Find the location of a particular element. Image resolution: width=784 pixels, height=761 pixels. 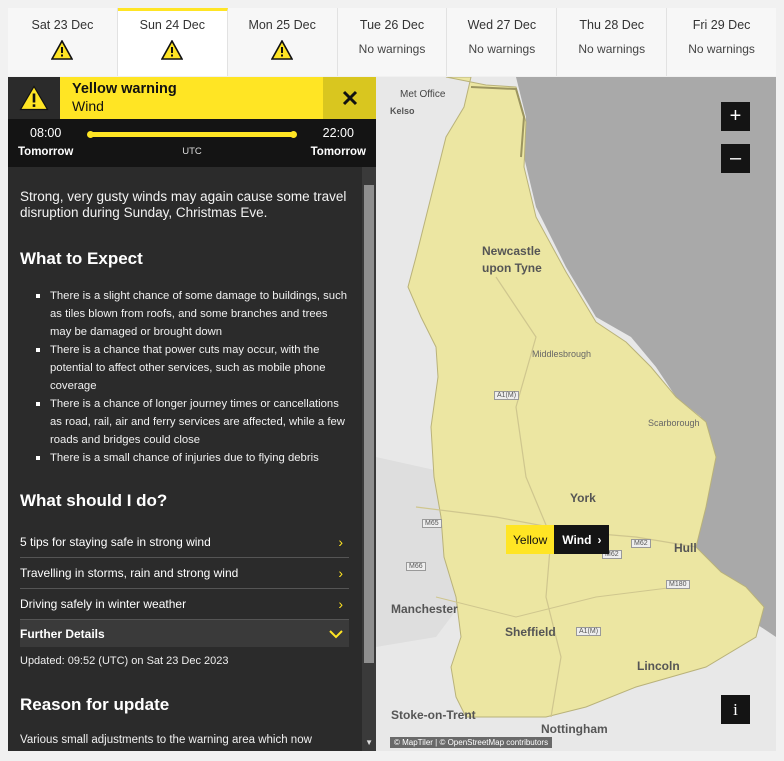

further-details-label: Further Details is located at coordinates (62, 633).